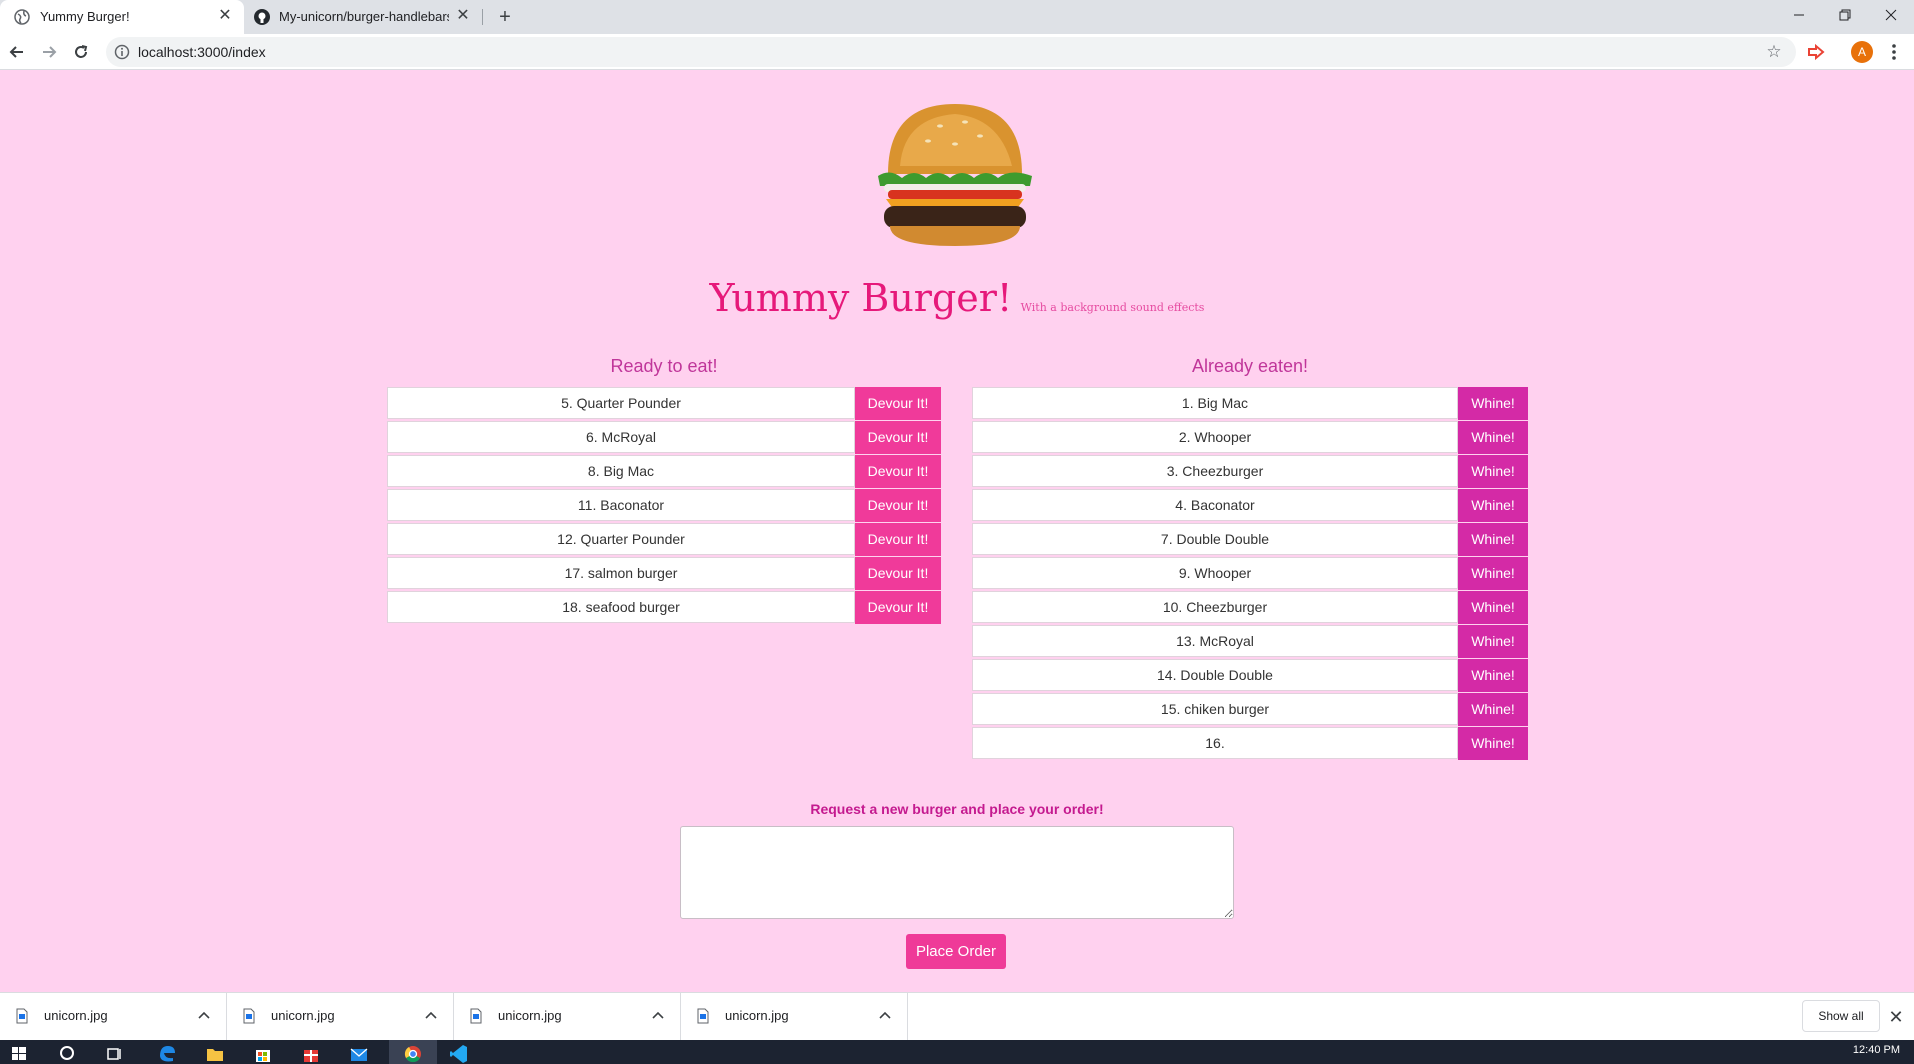 The height and width of the screenshot is (1064, 1914). Describe the element at coordinates (1896, 1017) in the screenshot. I see `close-shelf-icon: ✕` at that location.